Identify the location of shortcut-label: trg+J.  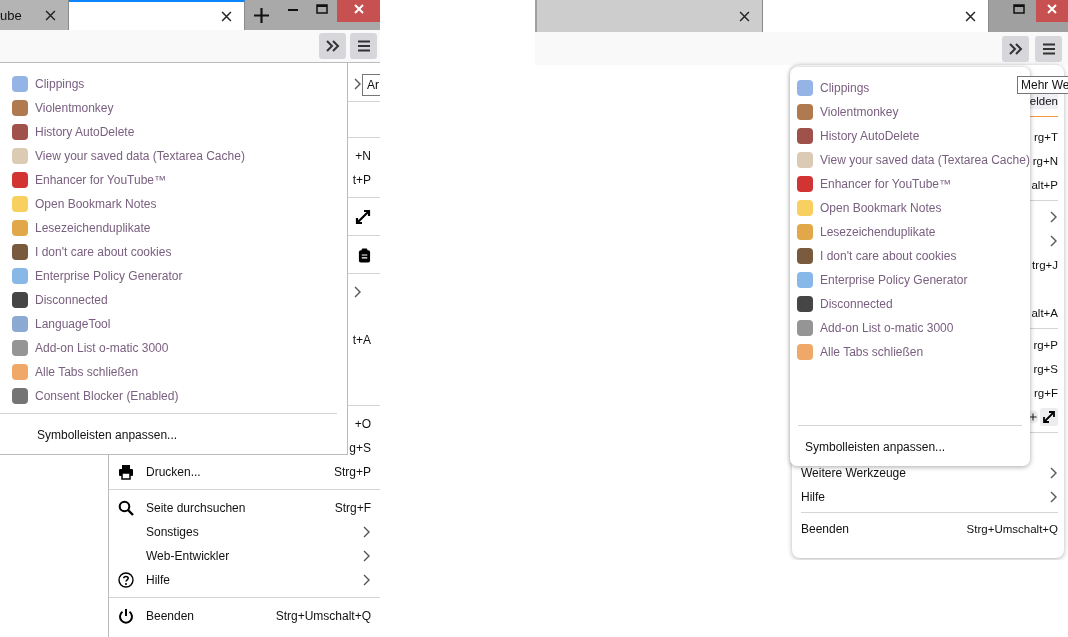
(1045, 265).